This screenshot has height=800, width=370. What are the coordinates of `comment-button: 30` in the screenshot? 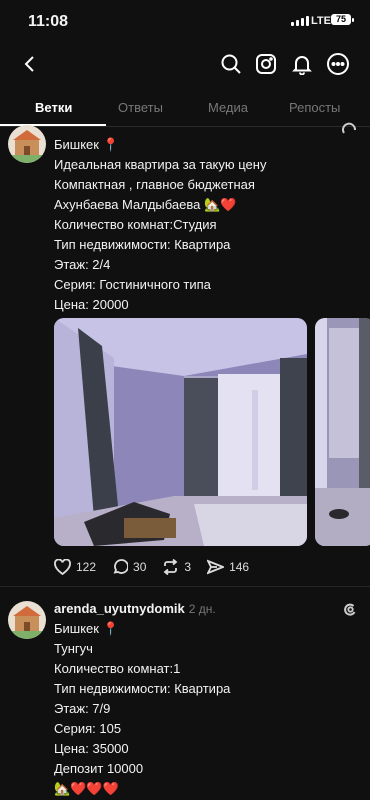 It's located at (129, 567).